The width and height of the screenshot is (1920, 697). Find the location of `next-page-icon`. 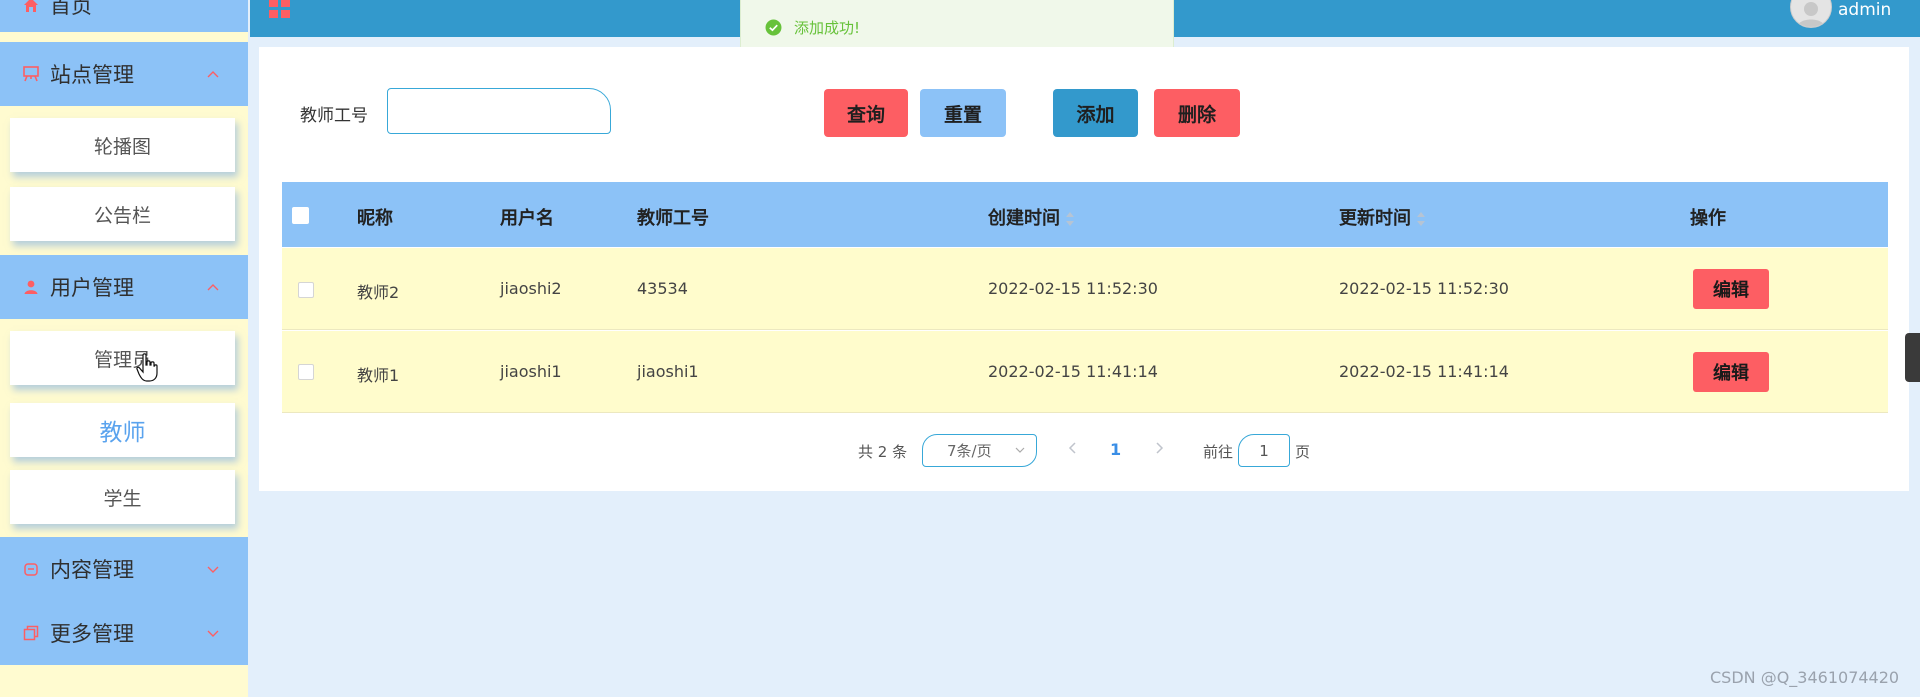

next-page-icon is located at coordinates (1159, 448).